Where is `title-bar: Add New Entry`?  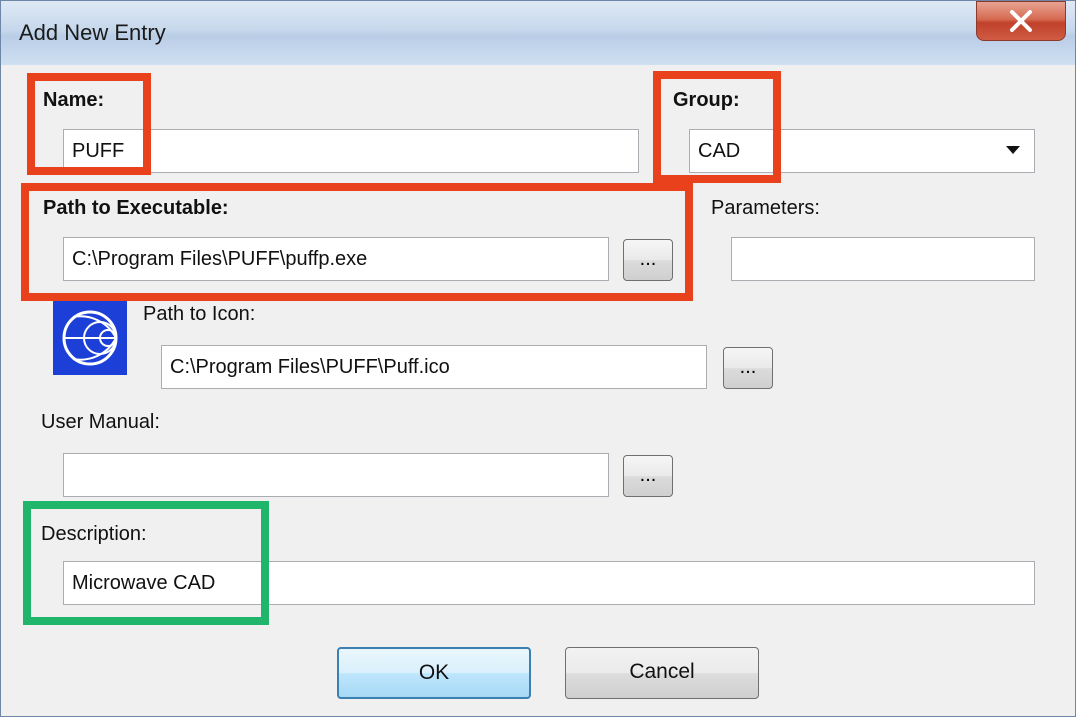 title-bar: Add New Entry is located at coordinates (538, 33).